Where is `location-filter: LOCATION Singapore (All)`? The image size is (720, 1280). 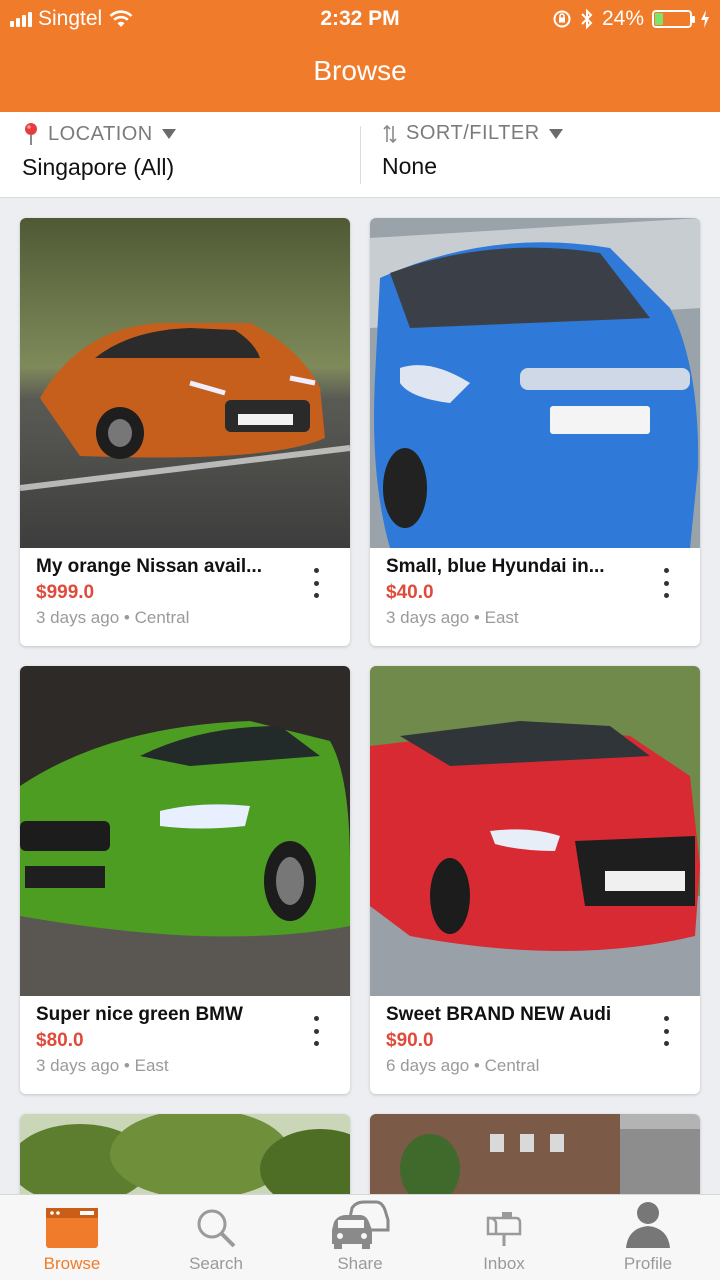 location-filter: LOCATION Singapore (All) is located at coordinates (187, 155).